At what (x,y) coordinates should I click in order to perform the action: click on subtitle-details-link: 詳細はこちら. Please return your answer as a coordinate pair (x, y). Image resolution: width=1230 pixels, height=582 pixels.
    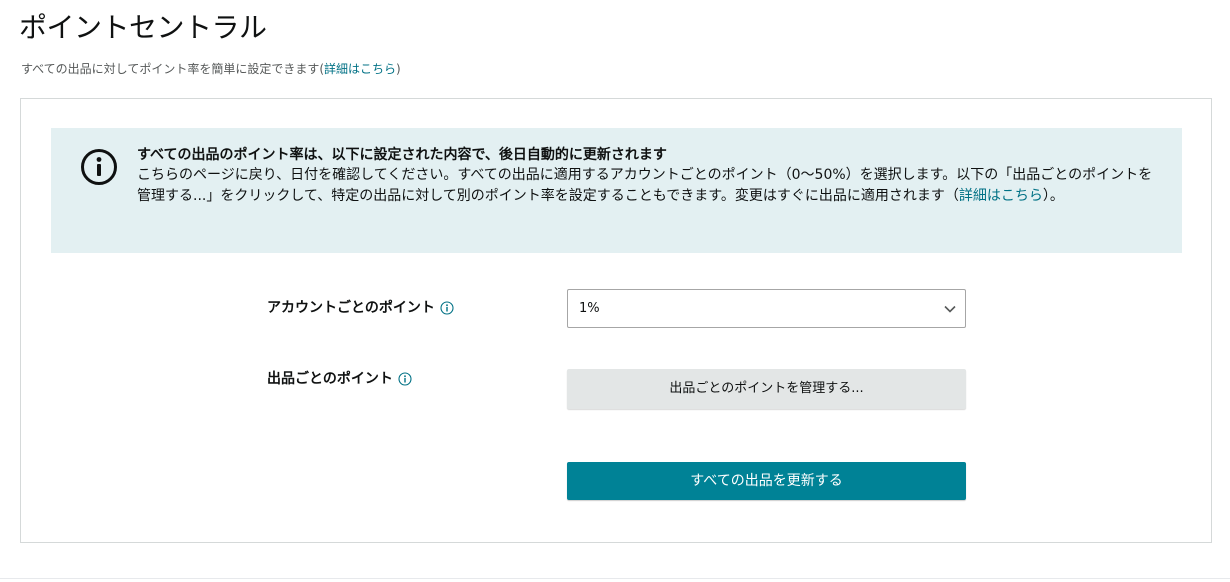
    Looking at the image, I should click on (360, 69).